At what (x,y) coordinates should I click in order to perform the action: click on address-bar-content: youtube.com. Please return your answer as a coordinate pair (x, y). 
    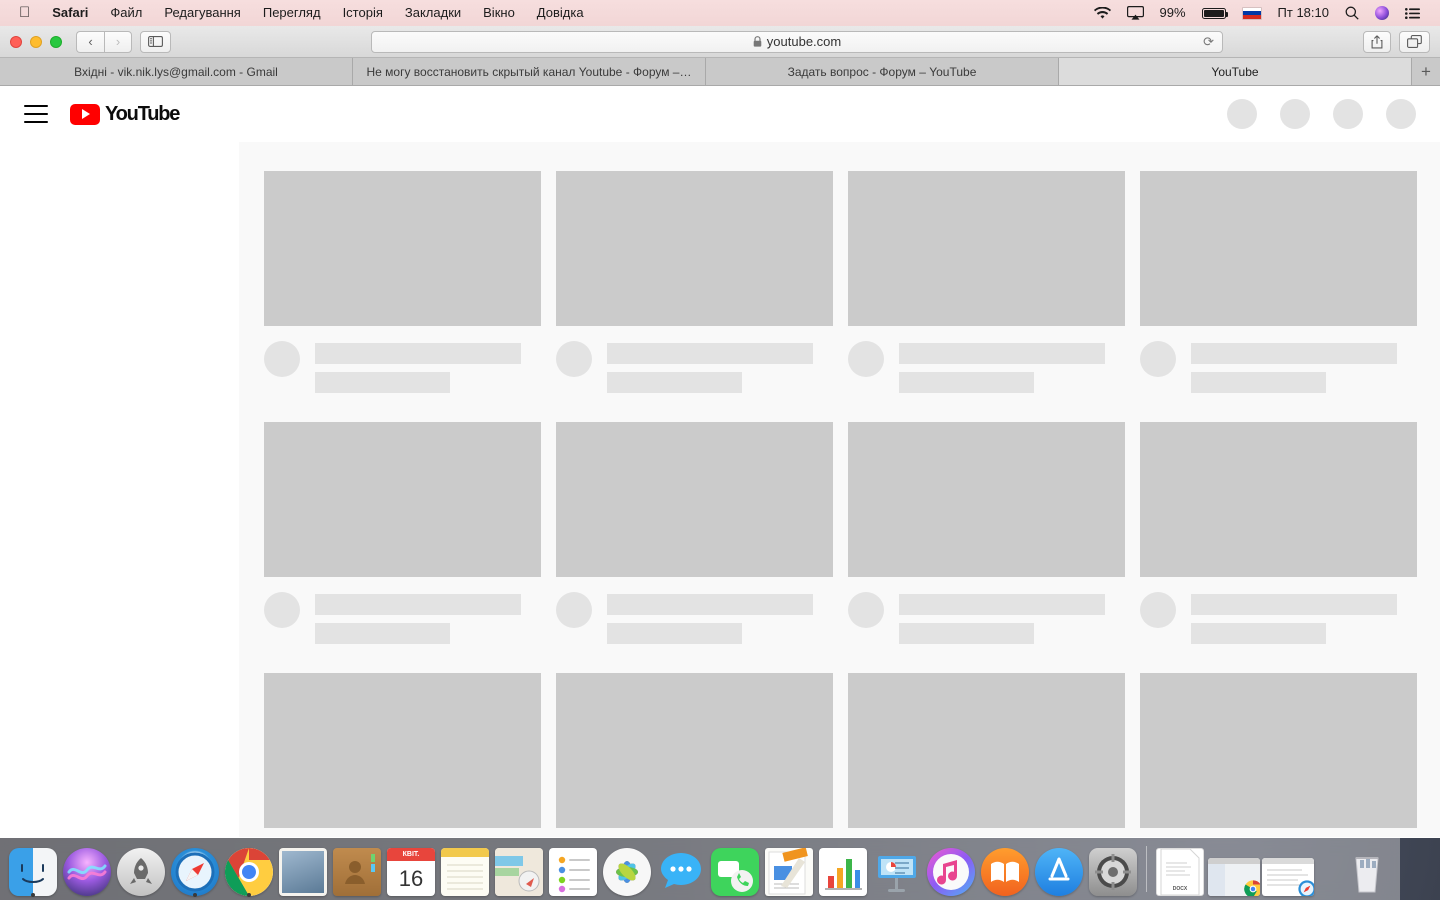
    Looking at the image, I should click on (797, 41).